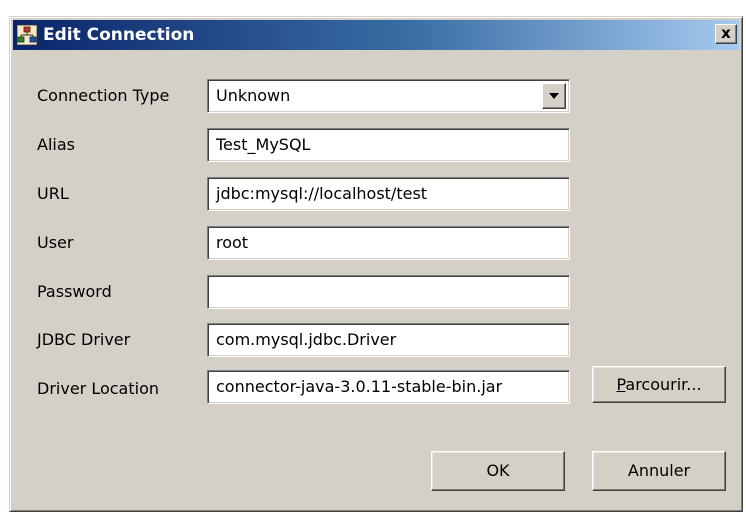 Image resolution: width=746 pixels, height=515 pixels. I want to click on chevron-down-icon, so click(554, 96).